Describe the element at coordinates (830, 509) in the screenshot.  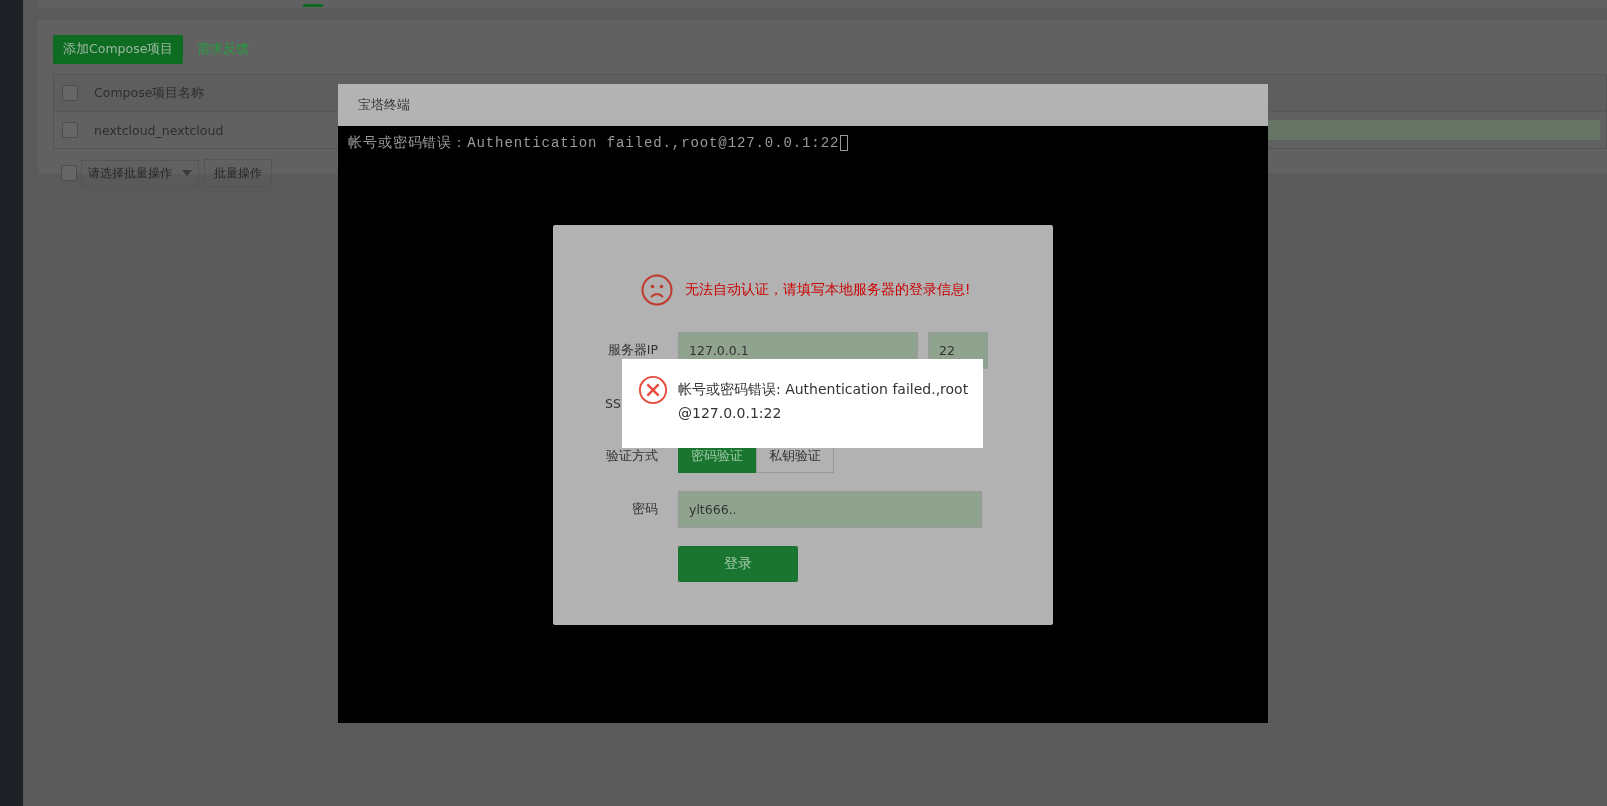
I see `password-field: ylt666..` at that location.